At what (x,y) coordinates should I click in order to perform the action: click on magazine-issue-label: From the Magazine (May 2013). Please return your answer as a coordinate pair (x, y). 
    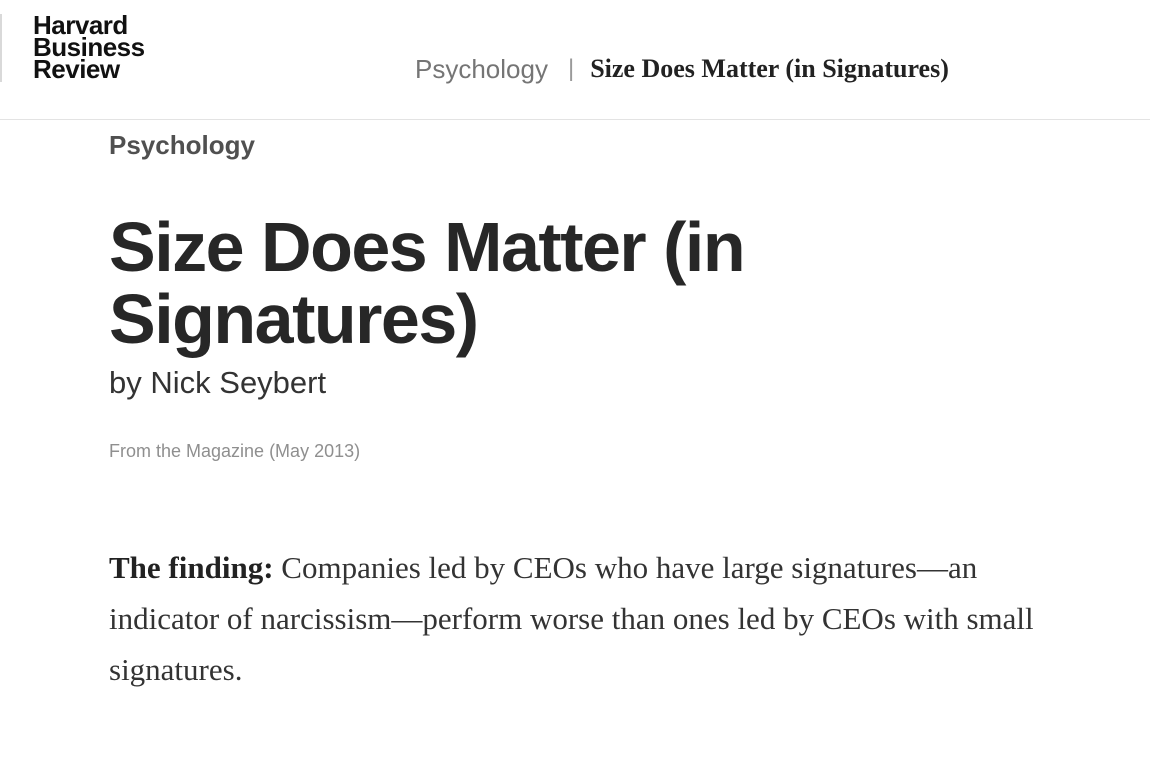
    Looking at the image, I should click on (235, 451).